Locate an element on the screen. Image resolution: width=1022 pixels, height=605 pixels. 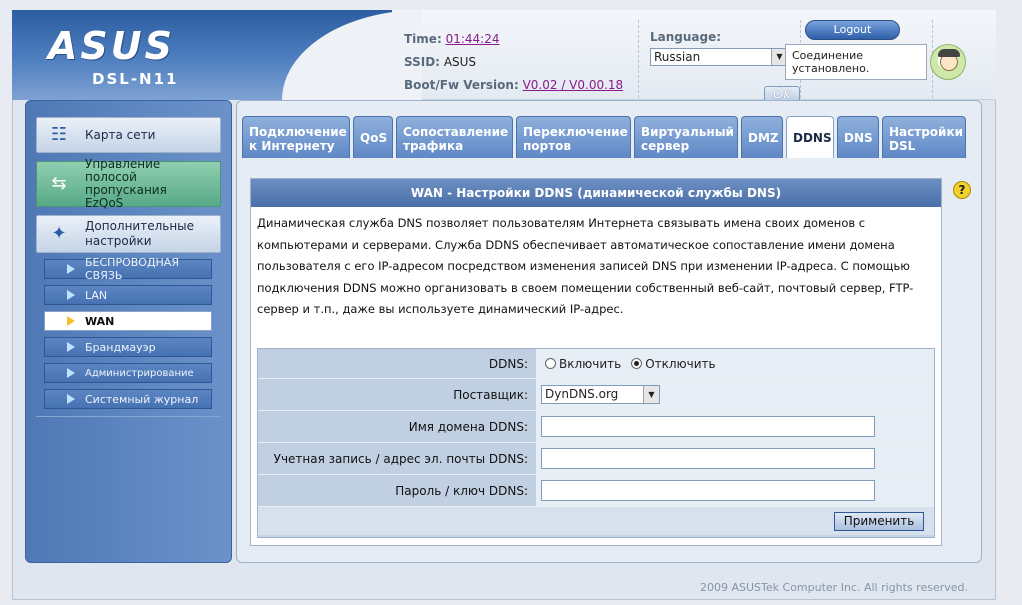
form-row-ddns: DDNS: Включить Отключить is located at coordinates (596, 364).